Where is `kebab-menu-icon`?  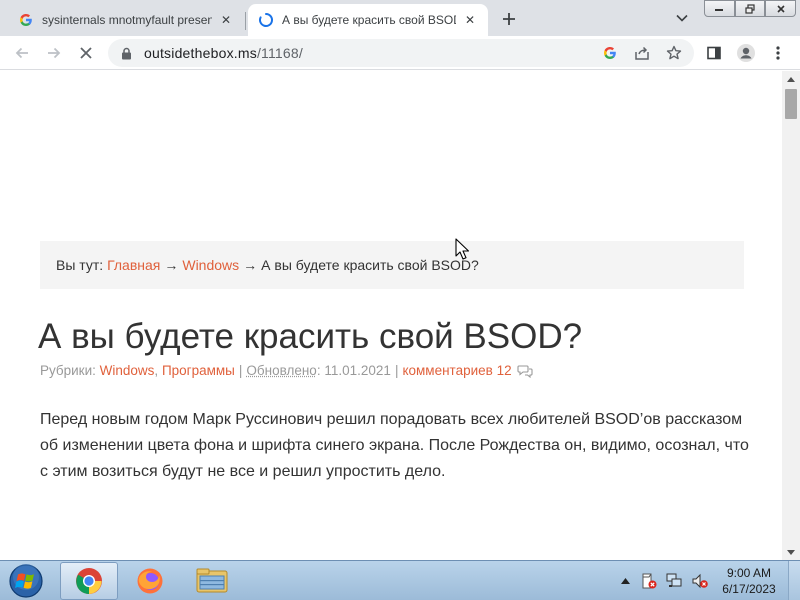 kebab-menu-icon is located at coordinates (778, 53).